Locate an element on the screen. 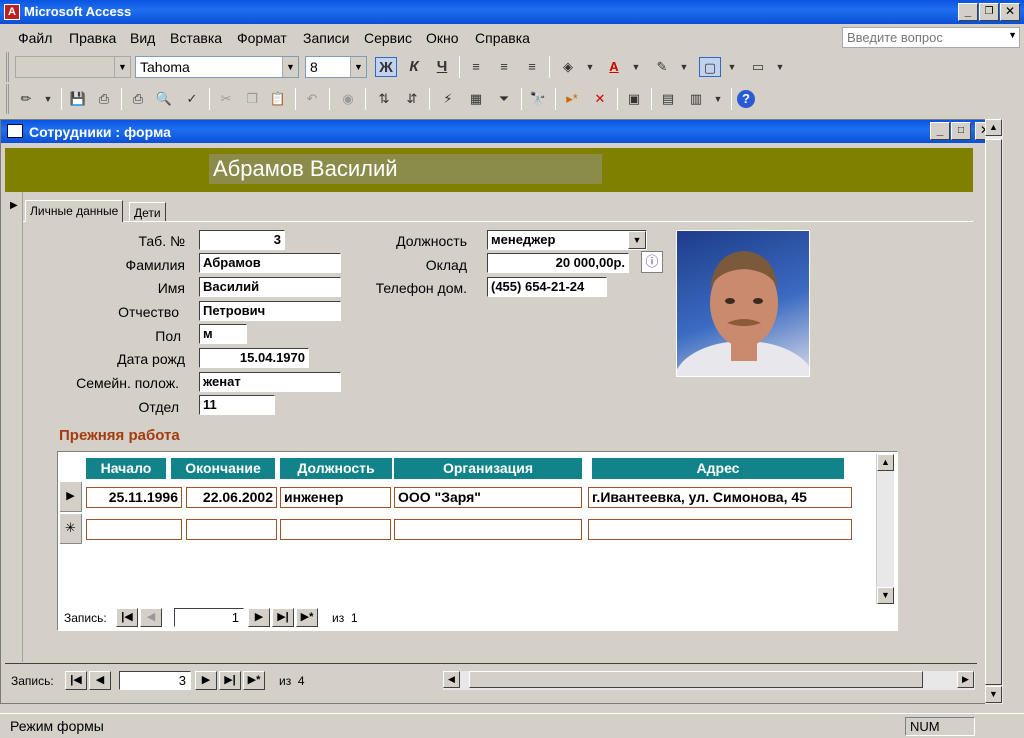 Image resolution: width=1024 pixels, height=738 pixels. paste-icon: 📋 is located at coordinates (278, 99).